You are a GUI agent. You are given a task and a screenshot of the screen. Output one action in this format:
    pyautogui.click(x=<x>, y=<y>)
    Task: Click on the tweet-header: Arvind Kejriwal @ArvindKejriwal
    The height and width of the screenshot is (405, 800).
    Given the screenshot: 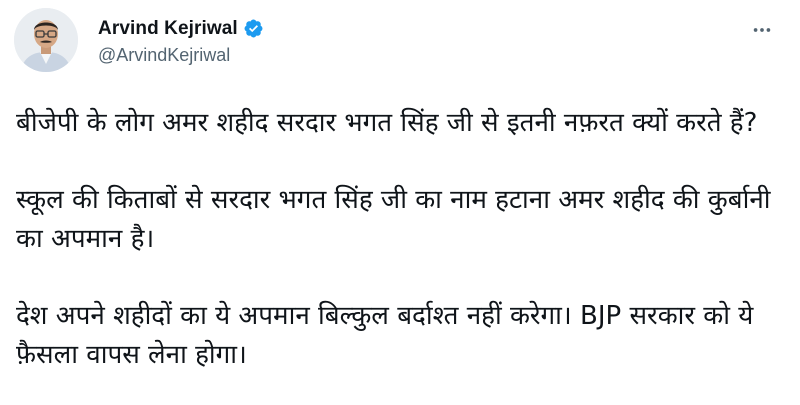 What is the action you would take?
    pyautogui.click(x=139, y=40)
    